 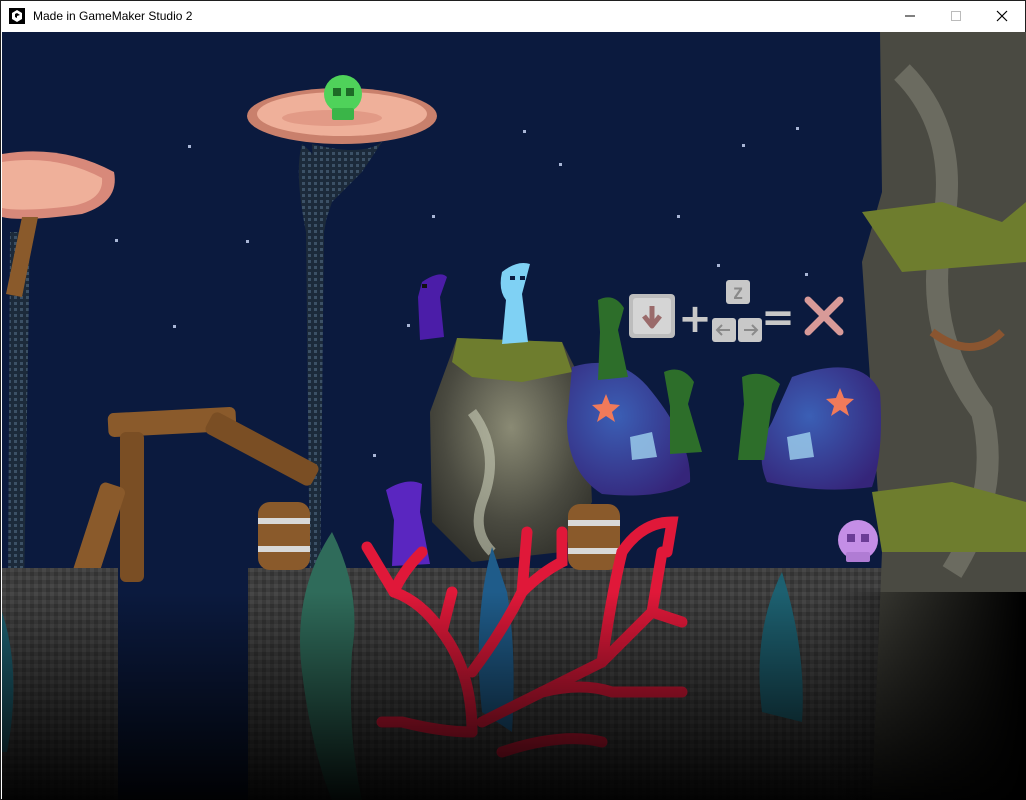 I want to click on maximize-button, so click(x=956, y=16).